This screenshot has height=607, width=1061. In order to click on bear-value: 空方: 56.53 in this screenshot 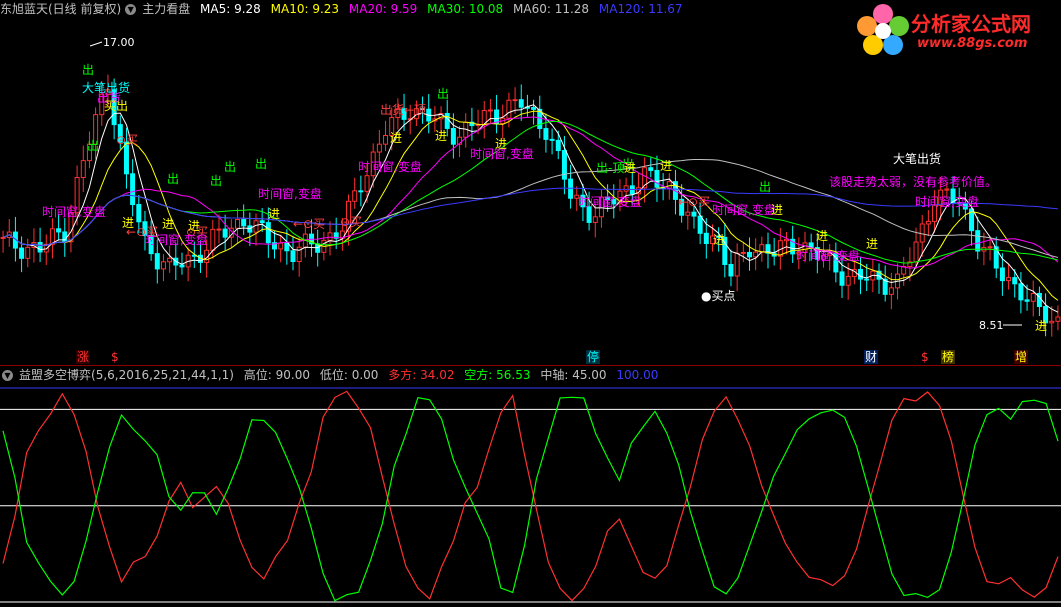, I will do `click(497, 375)`.